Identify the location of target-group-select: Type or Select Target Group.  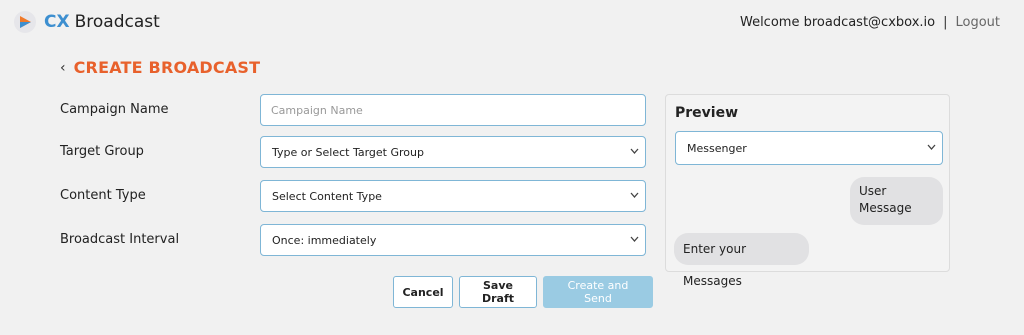
(453, 152).